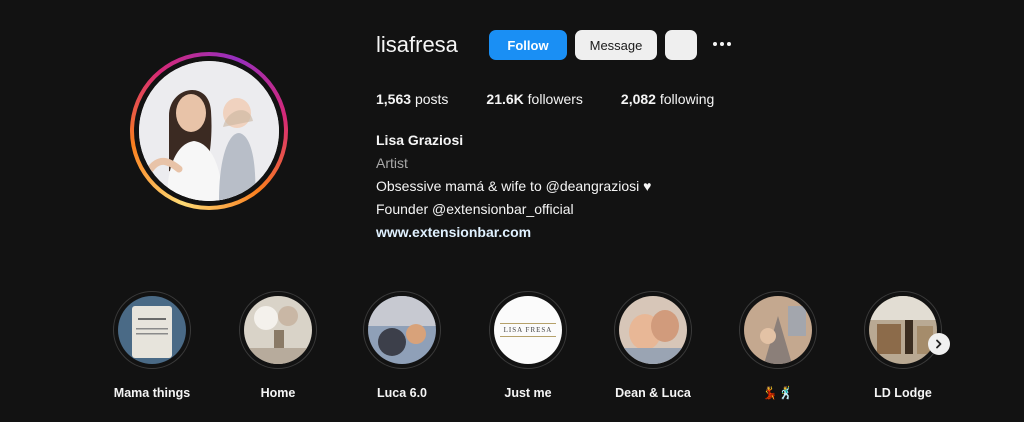 This screenshot has height=422, width=1024. I want to click on message-button: Message, so click(616, 45).